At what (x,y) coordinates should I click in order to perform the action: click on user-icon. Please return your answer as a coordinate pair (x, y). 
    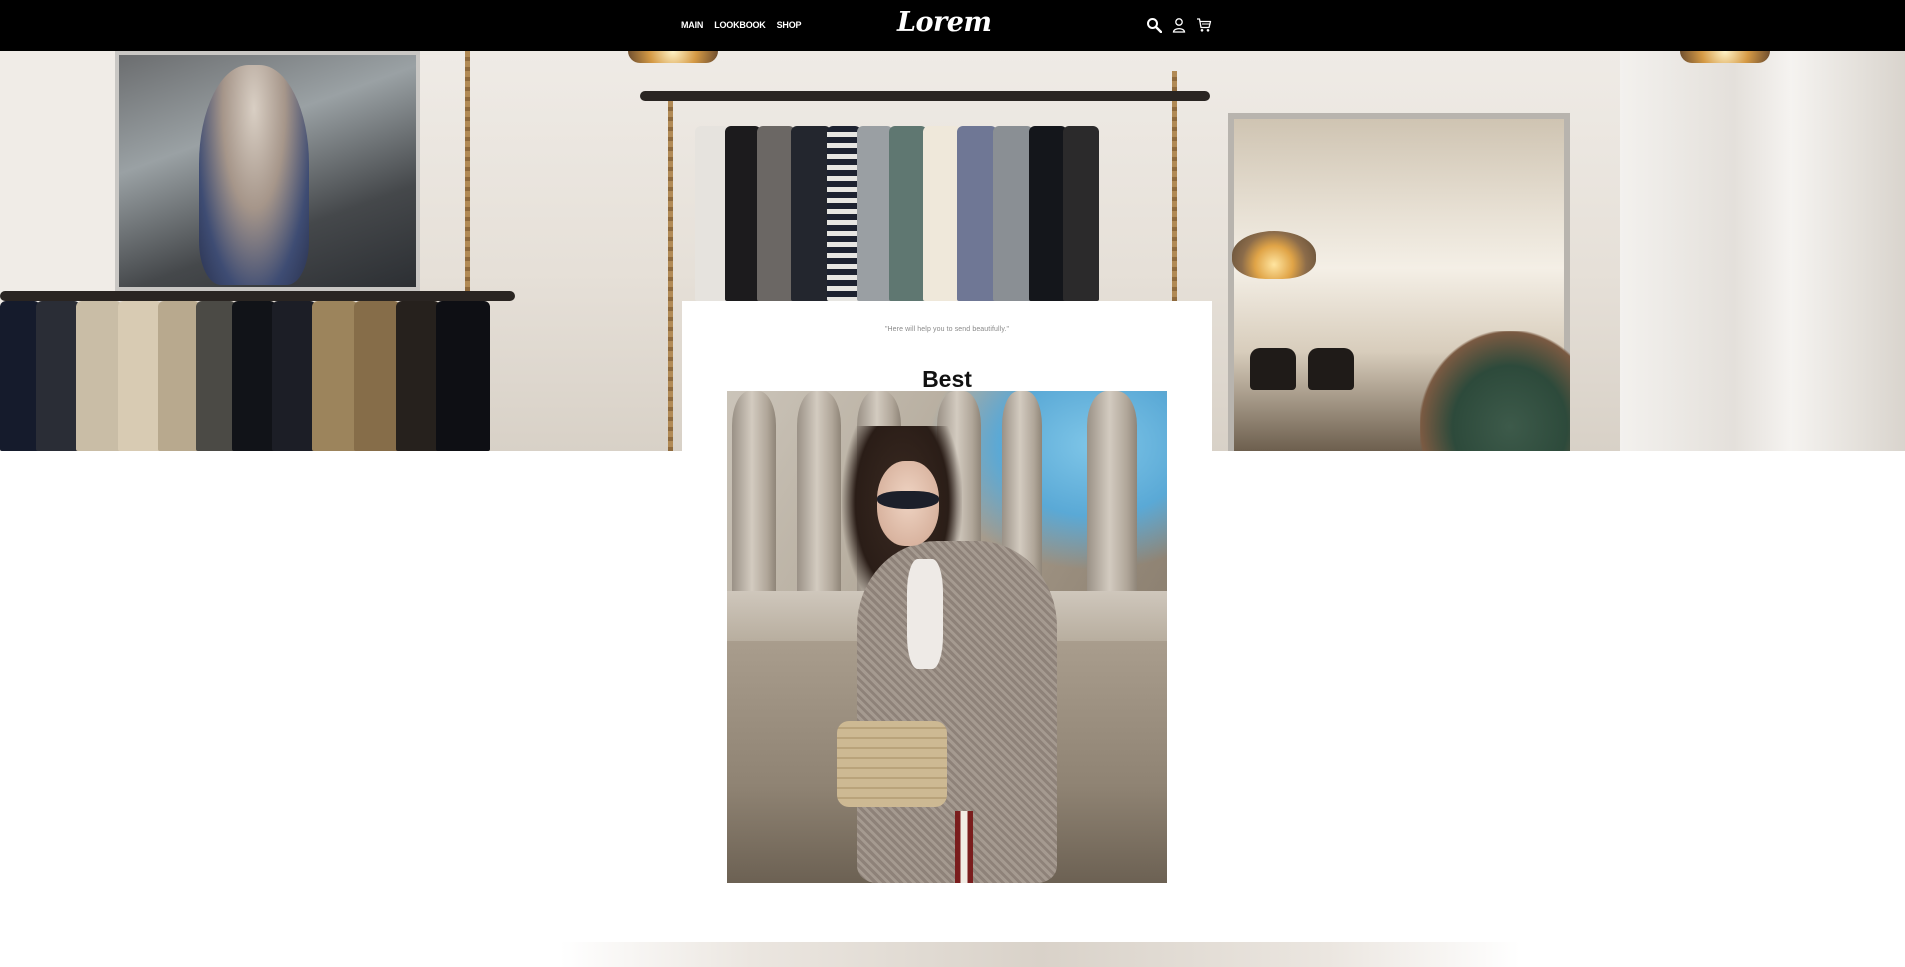
    Looking at the image, I should click on (1179, 25).